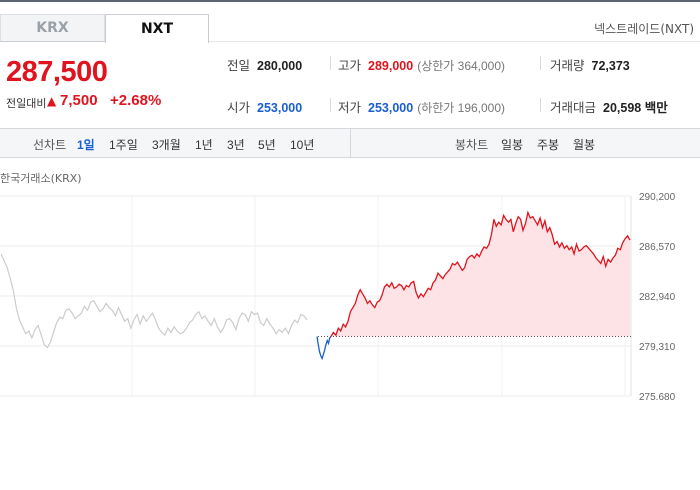 This screenshot has height=490, width=700. I want to click on stat-high: 고가 289,000 (상한가 364,000), so click(421, 64).